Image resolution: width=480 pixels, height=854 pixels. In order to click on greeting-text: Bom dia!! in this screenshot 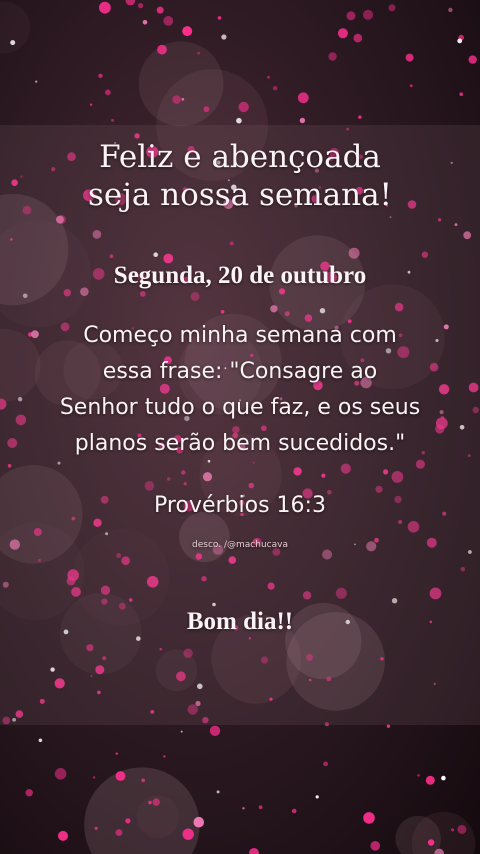, I will do `click(240, 621)`.